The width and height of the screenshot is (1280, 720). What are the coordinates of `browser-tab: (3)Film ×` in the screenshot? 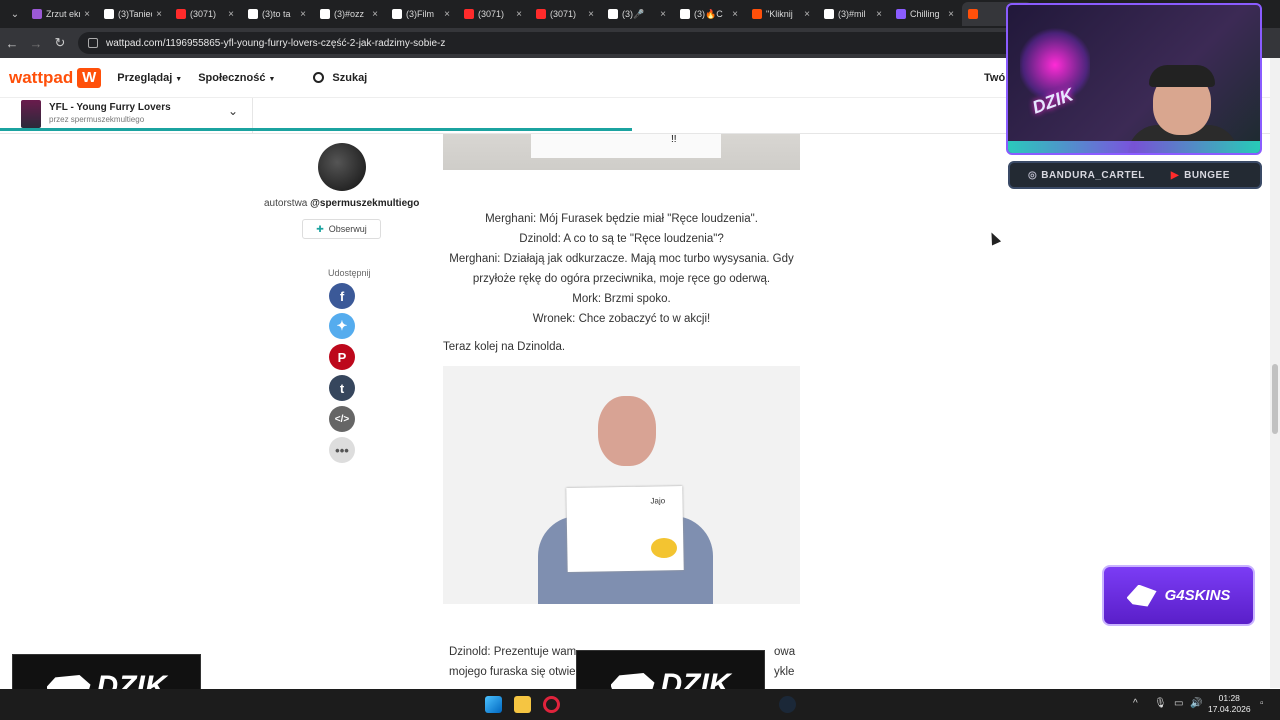 It's located at (421, 14).